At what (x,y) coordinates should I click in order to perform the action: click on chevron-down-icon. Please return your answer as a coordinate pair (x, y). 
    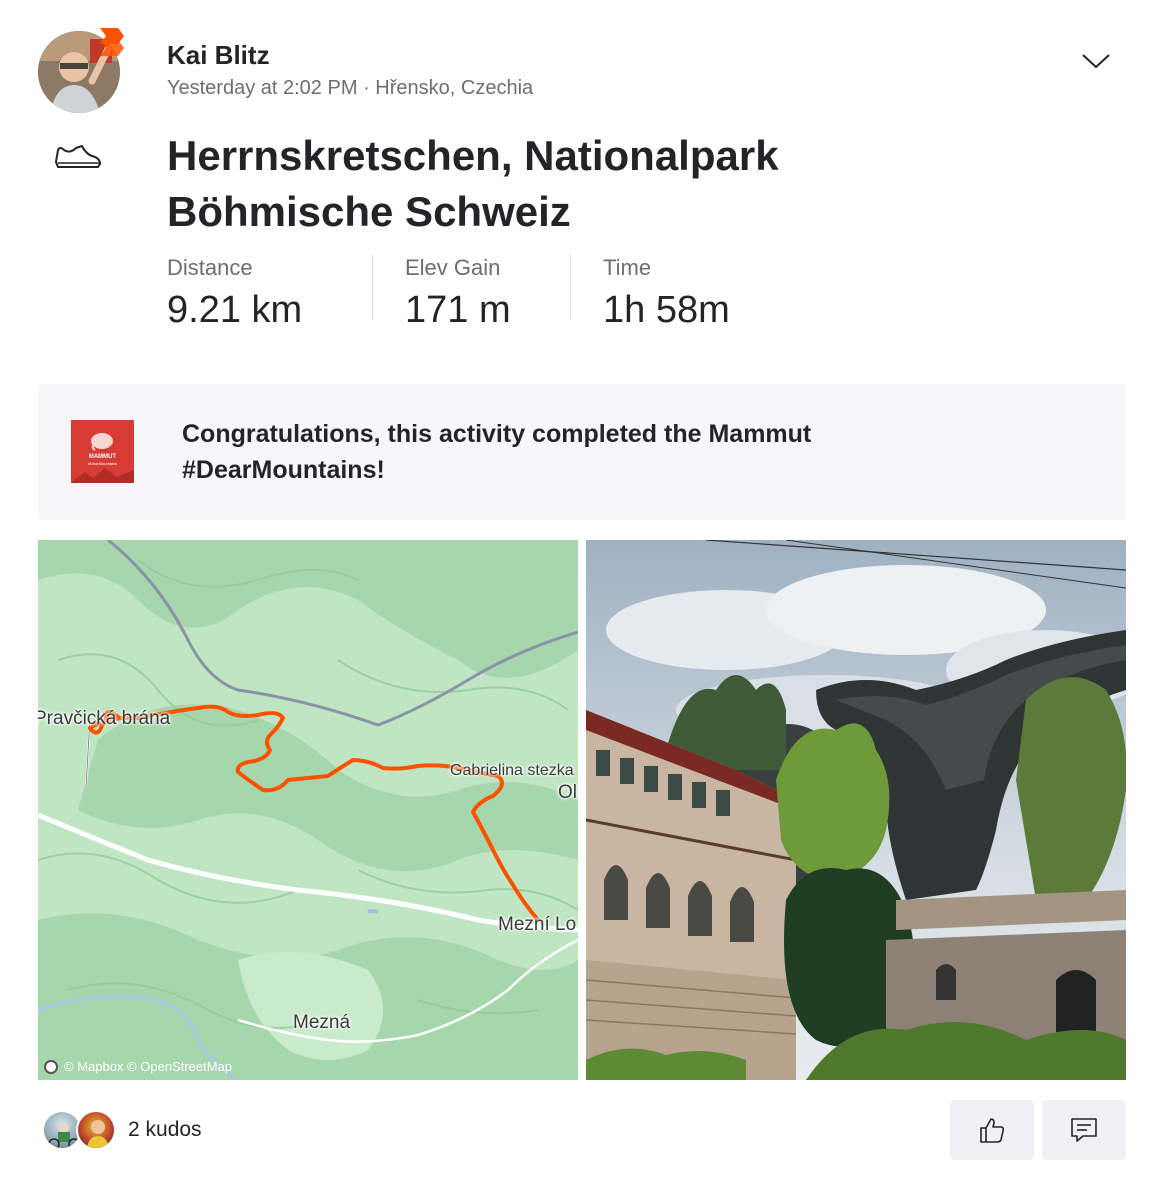
    Looking at the image, I should click on (1096, 61).